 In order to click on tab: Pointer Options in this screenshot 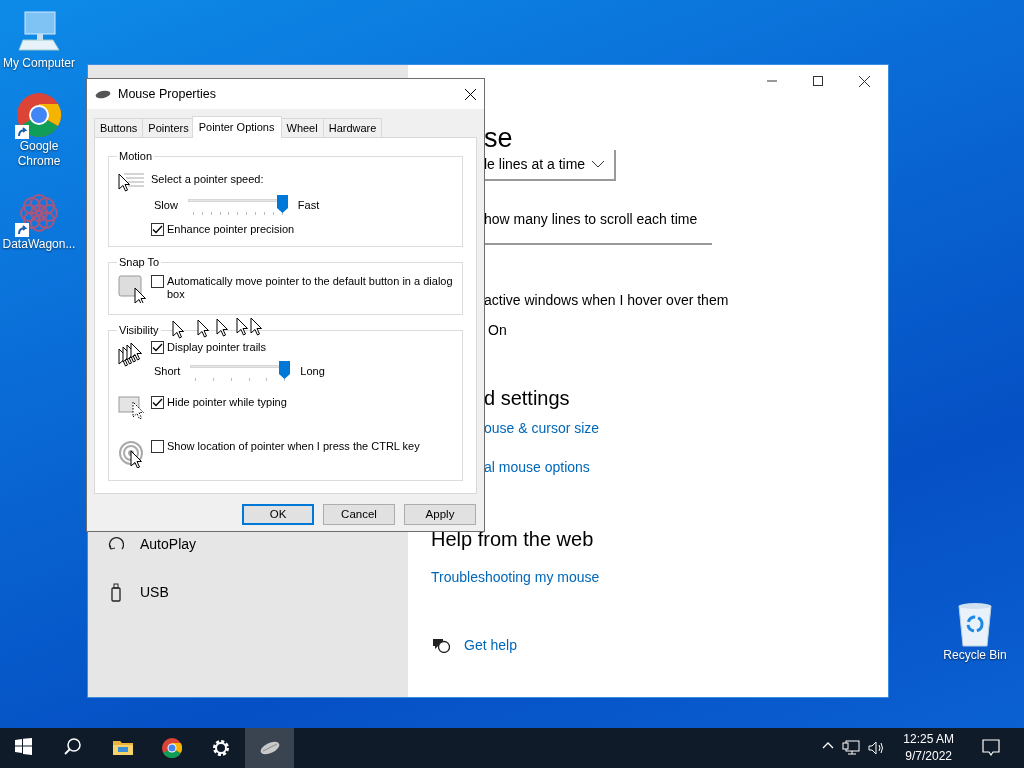, I will do `click(236, 127)`.